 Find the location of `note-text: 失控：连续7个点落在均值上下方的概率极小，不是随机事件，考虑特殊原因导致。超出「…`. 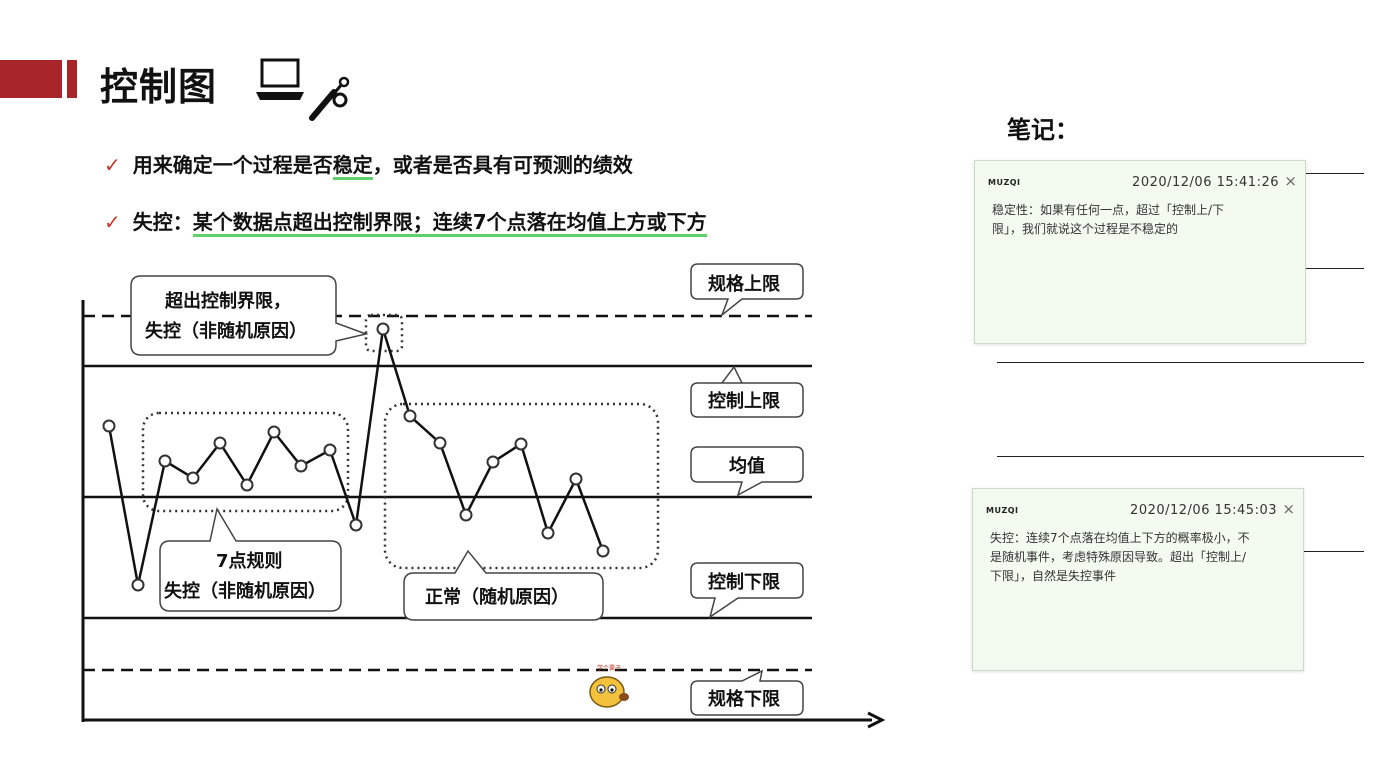

note-text: 失控：连续7个点落在均值上下方的概率极小，不是随机事件，考虑特殊原因导致。超出「… is located at coordinates (1120, 557).